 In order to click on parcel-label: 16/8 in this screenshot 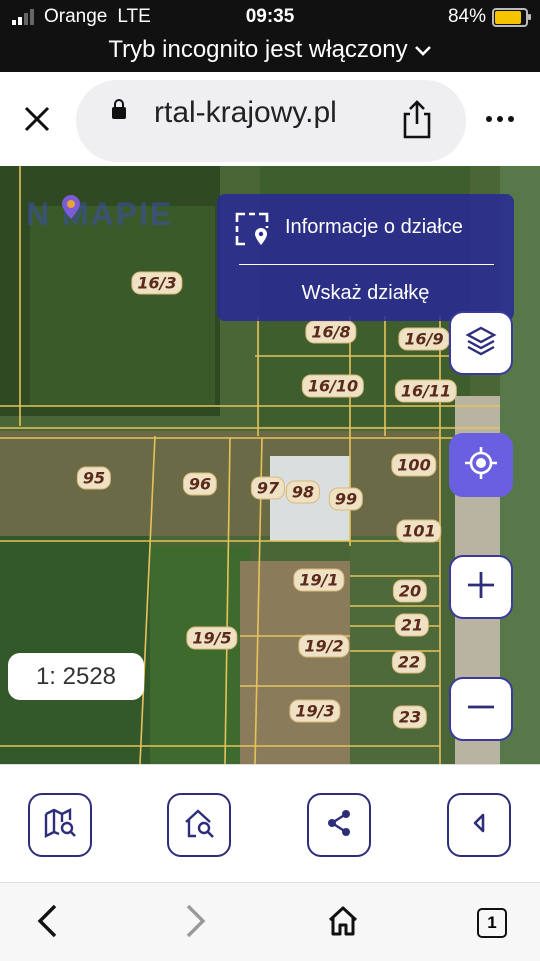, I will do `click(331, 332)`.